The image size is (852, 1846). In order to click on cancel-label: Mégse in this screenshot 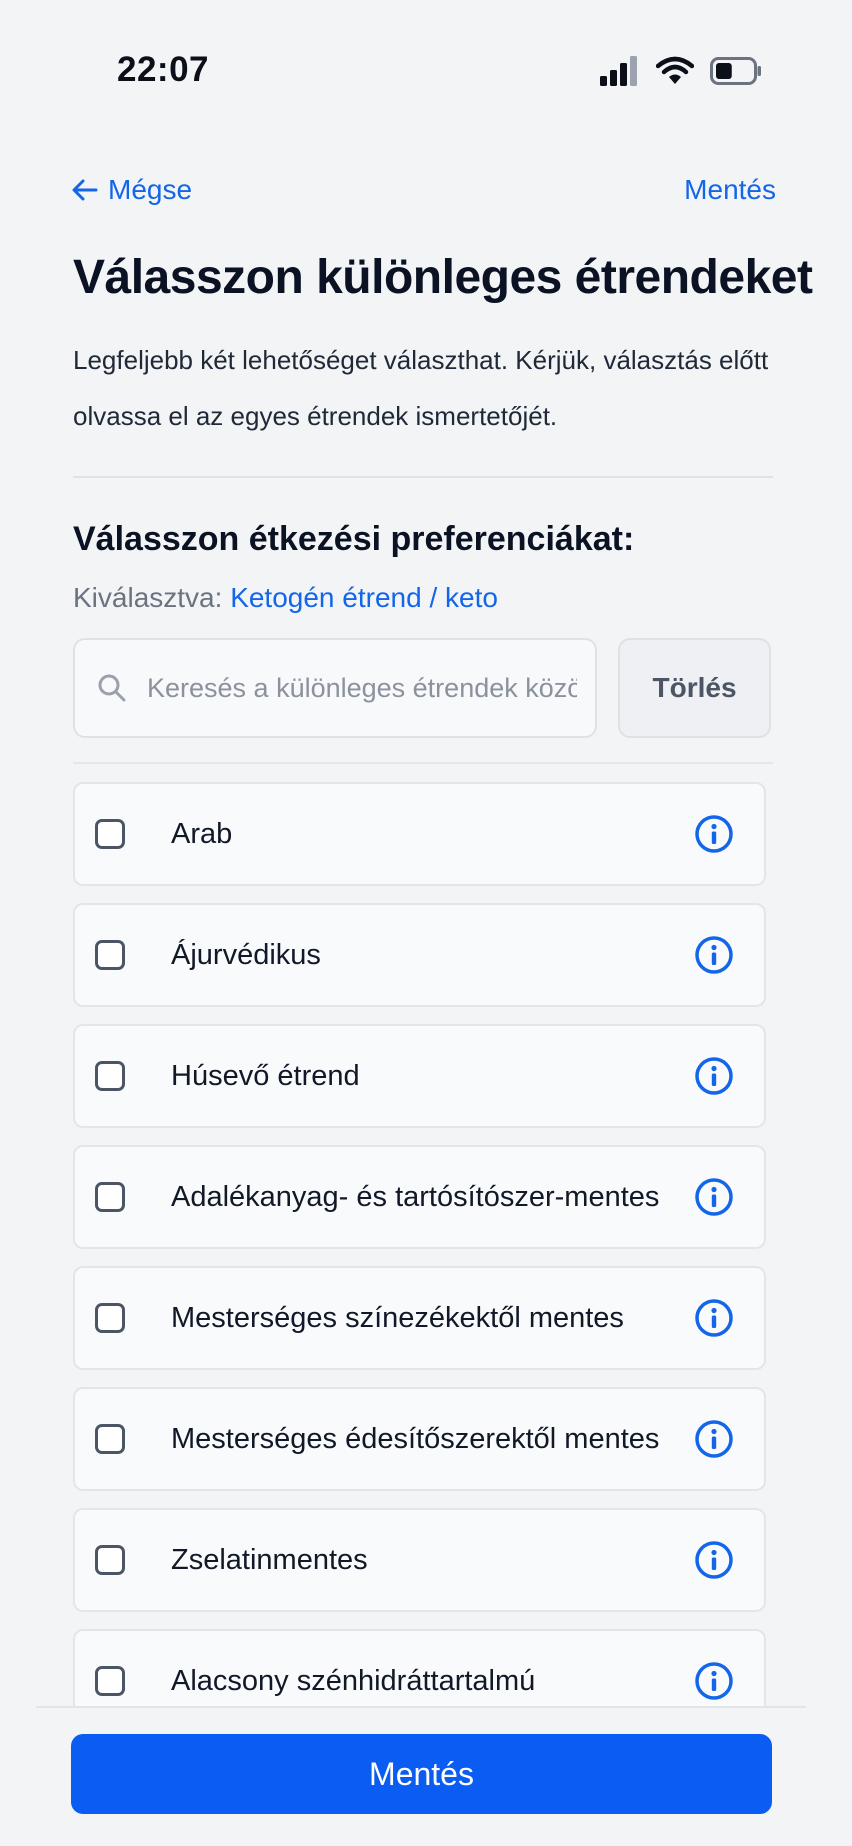, I will do `click(150, 189)`.